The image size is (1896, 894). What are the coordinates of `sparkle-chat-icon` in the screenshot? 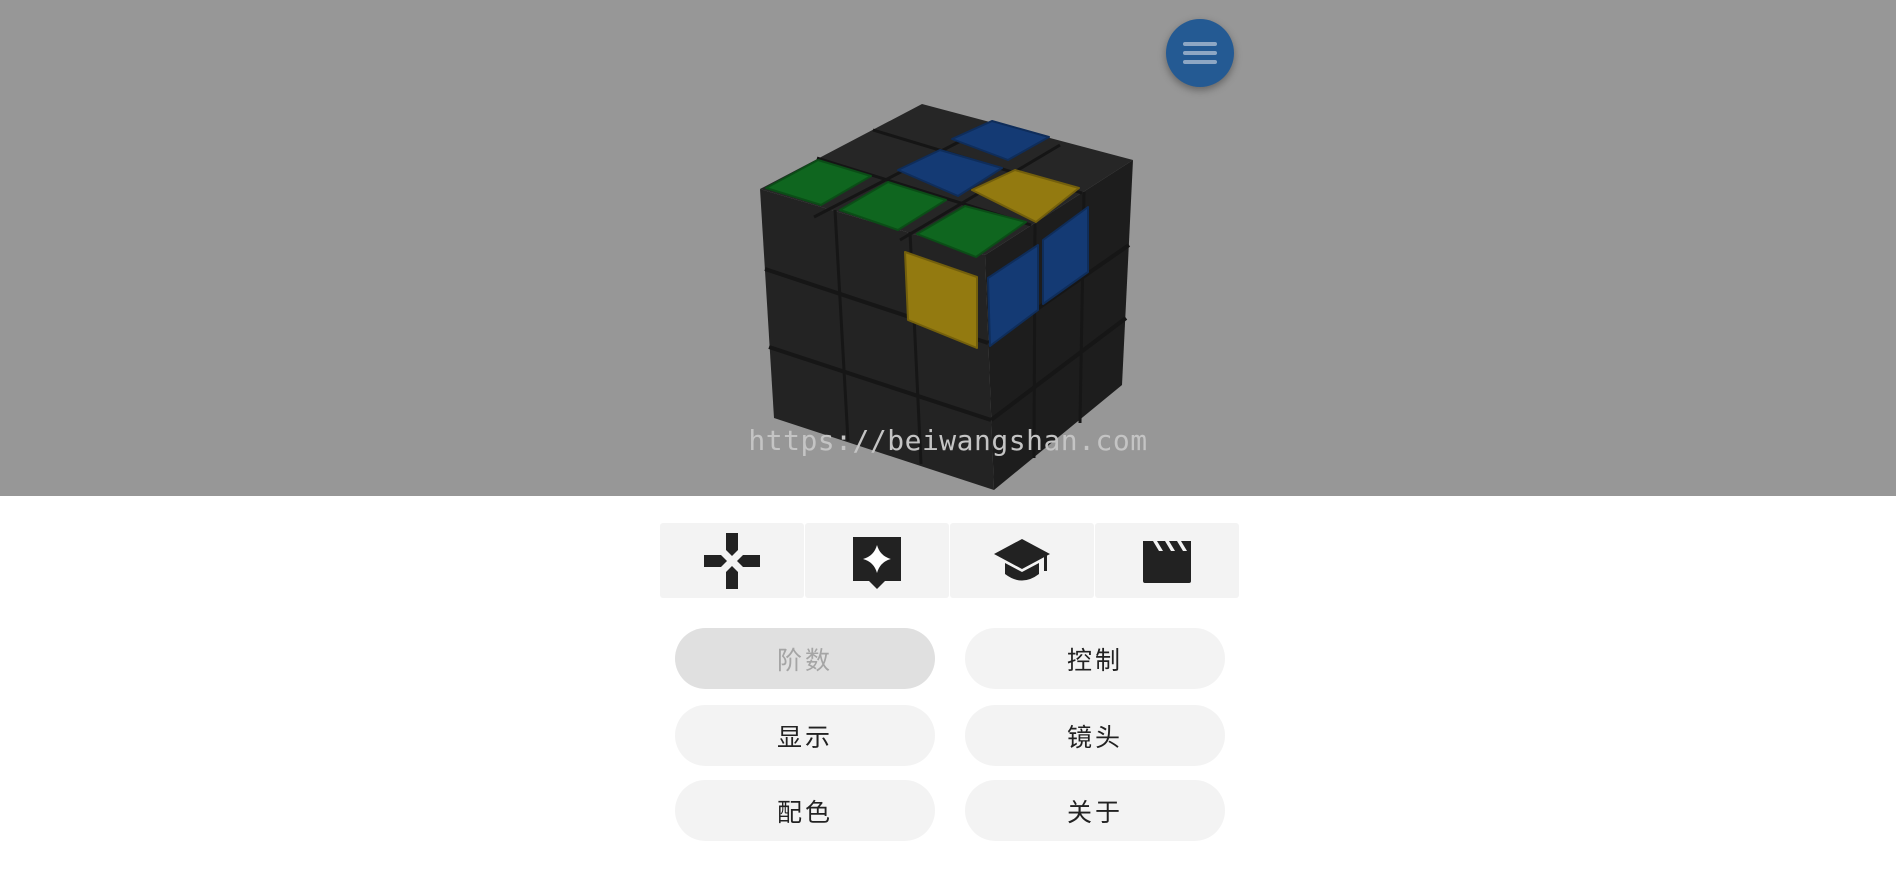 It's located at (877, 562).